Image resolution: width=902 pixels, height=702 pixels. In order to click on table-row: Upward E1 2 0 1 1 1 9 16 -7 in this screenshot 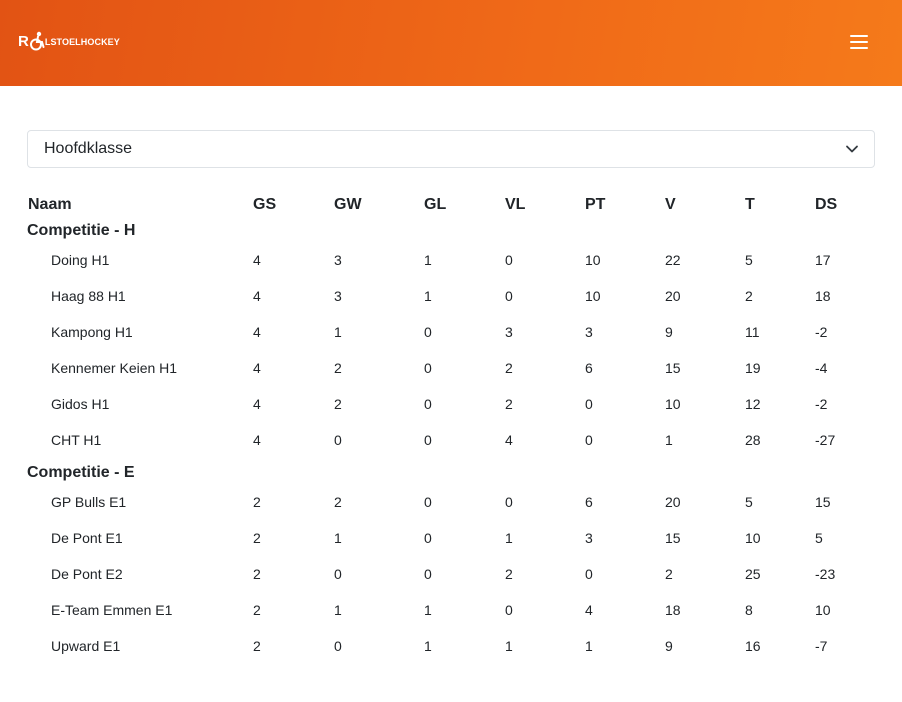, I will do `click(451, 646)`.